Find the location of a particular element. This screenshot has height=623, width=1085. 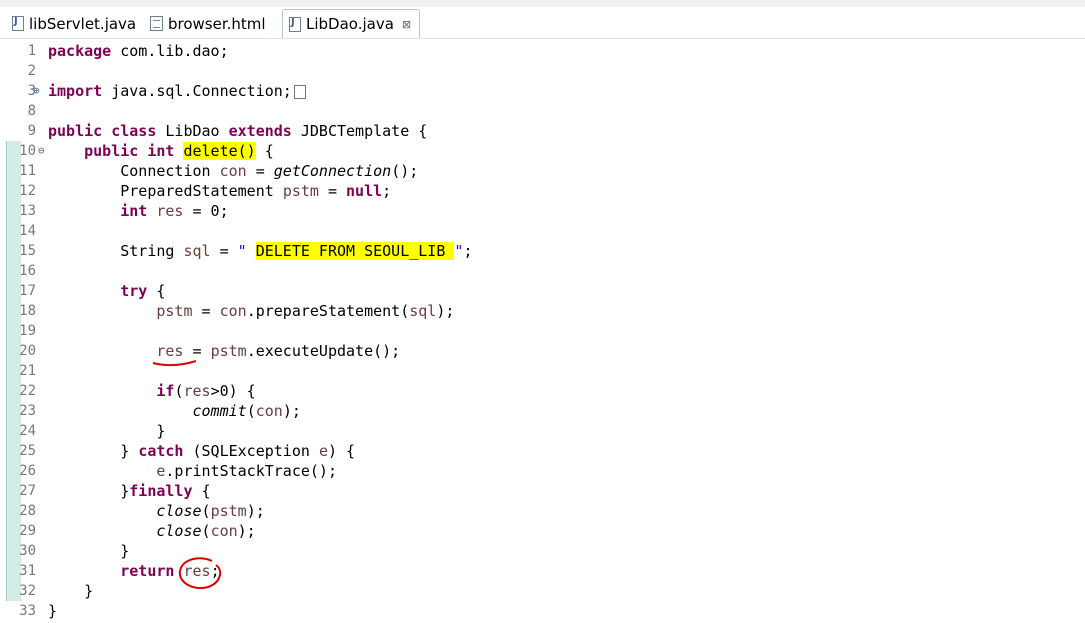

code-line: 8 is located at coordinates (542, 111).